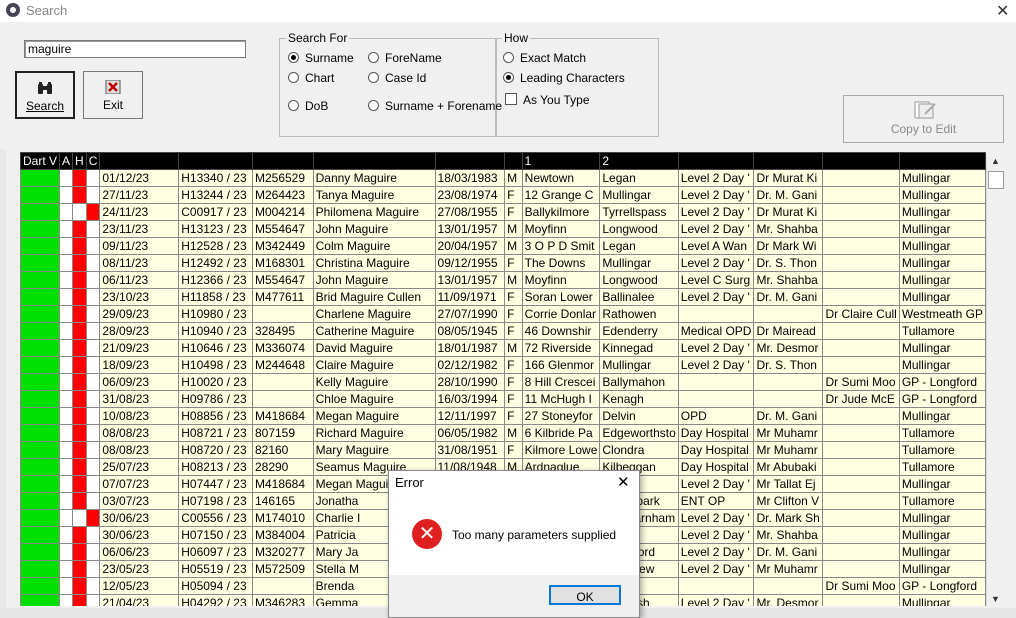  Describe the element at coordinates (716, 280) in the screenshot. I see `table-cell: Level C Surg` at that location.